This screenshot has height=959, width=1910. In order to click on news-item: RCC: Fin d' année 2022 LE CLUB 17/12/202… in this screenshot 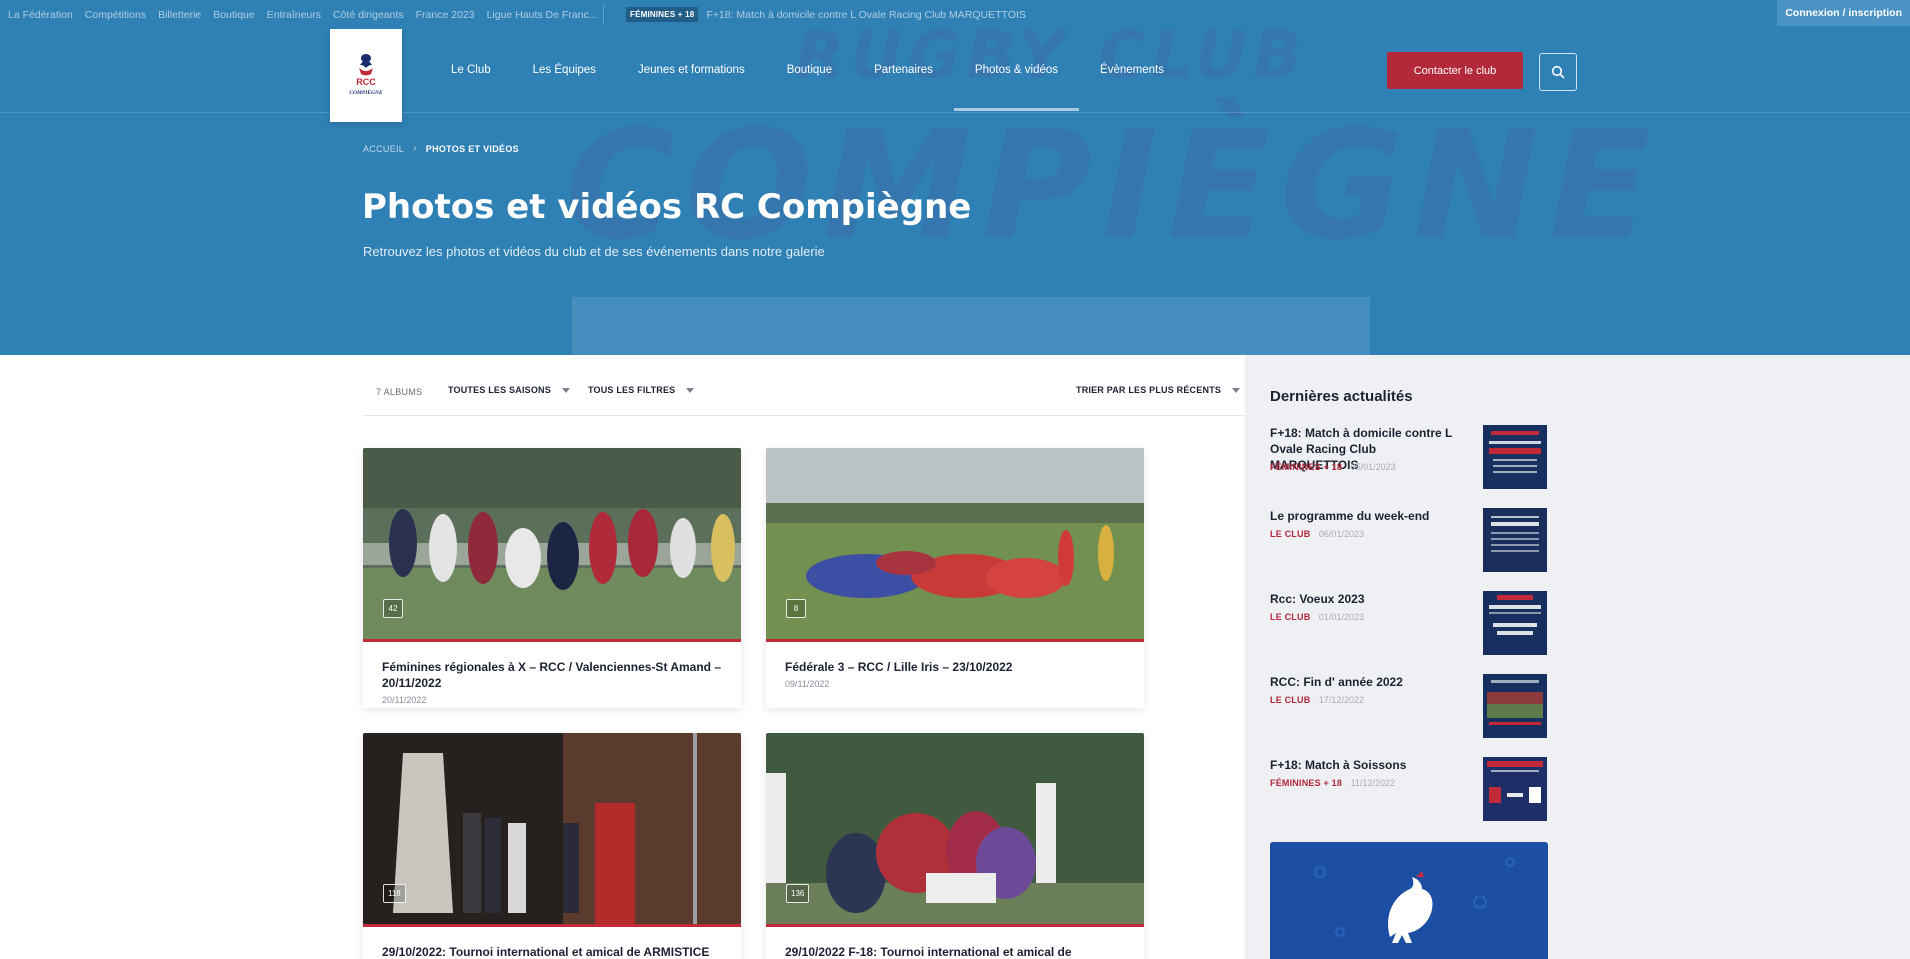, I will do `click(1409, 706)`.